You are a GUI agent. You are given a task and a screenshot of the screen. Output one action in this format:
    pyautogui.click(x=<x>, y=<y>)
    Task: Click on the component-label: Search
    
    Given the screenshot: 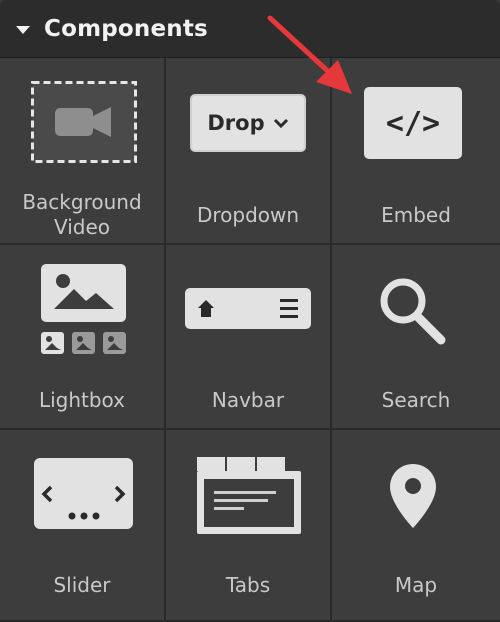 What is the action you would take?
    pyautogui.click(x=416, y=400)
    